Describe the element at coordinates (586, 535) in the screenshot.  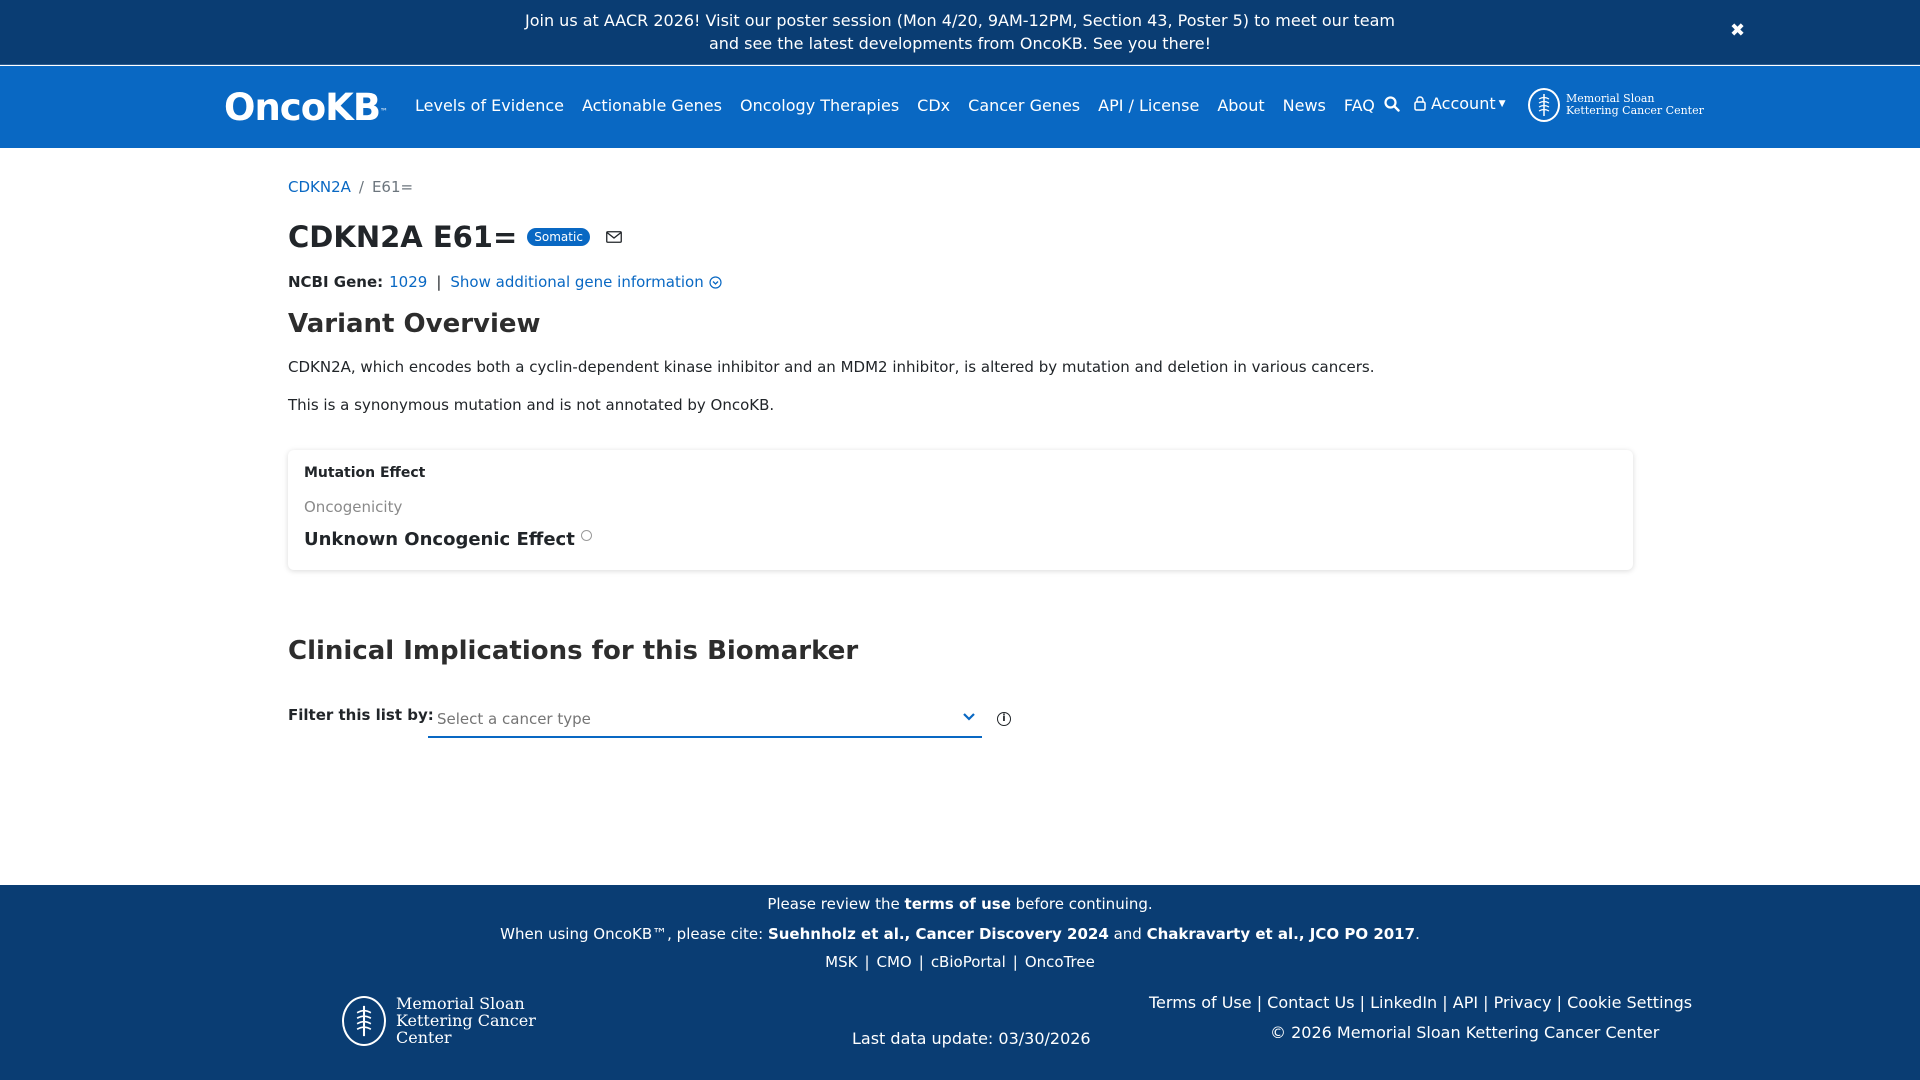
I see `oncogenic-status-icon` at that location.